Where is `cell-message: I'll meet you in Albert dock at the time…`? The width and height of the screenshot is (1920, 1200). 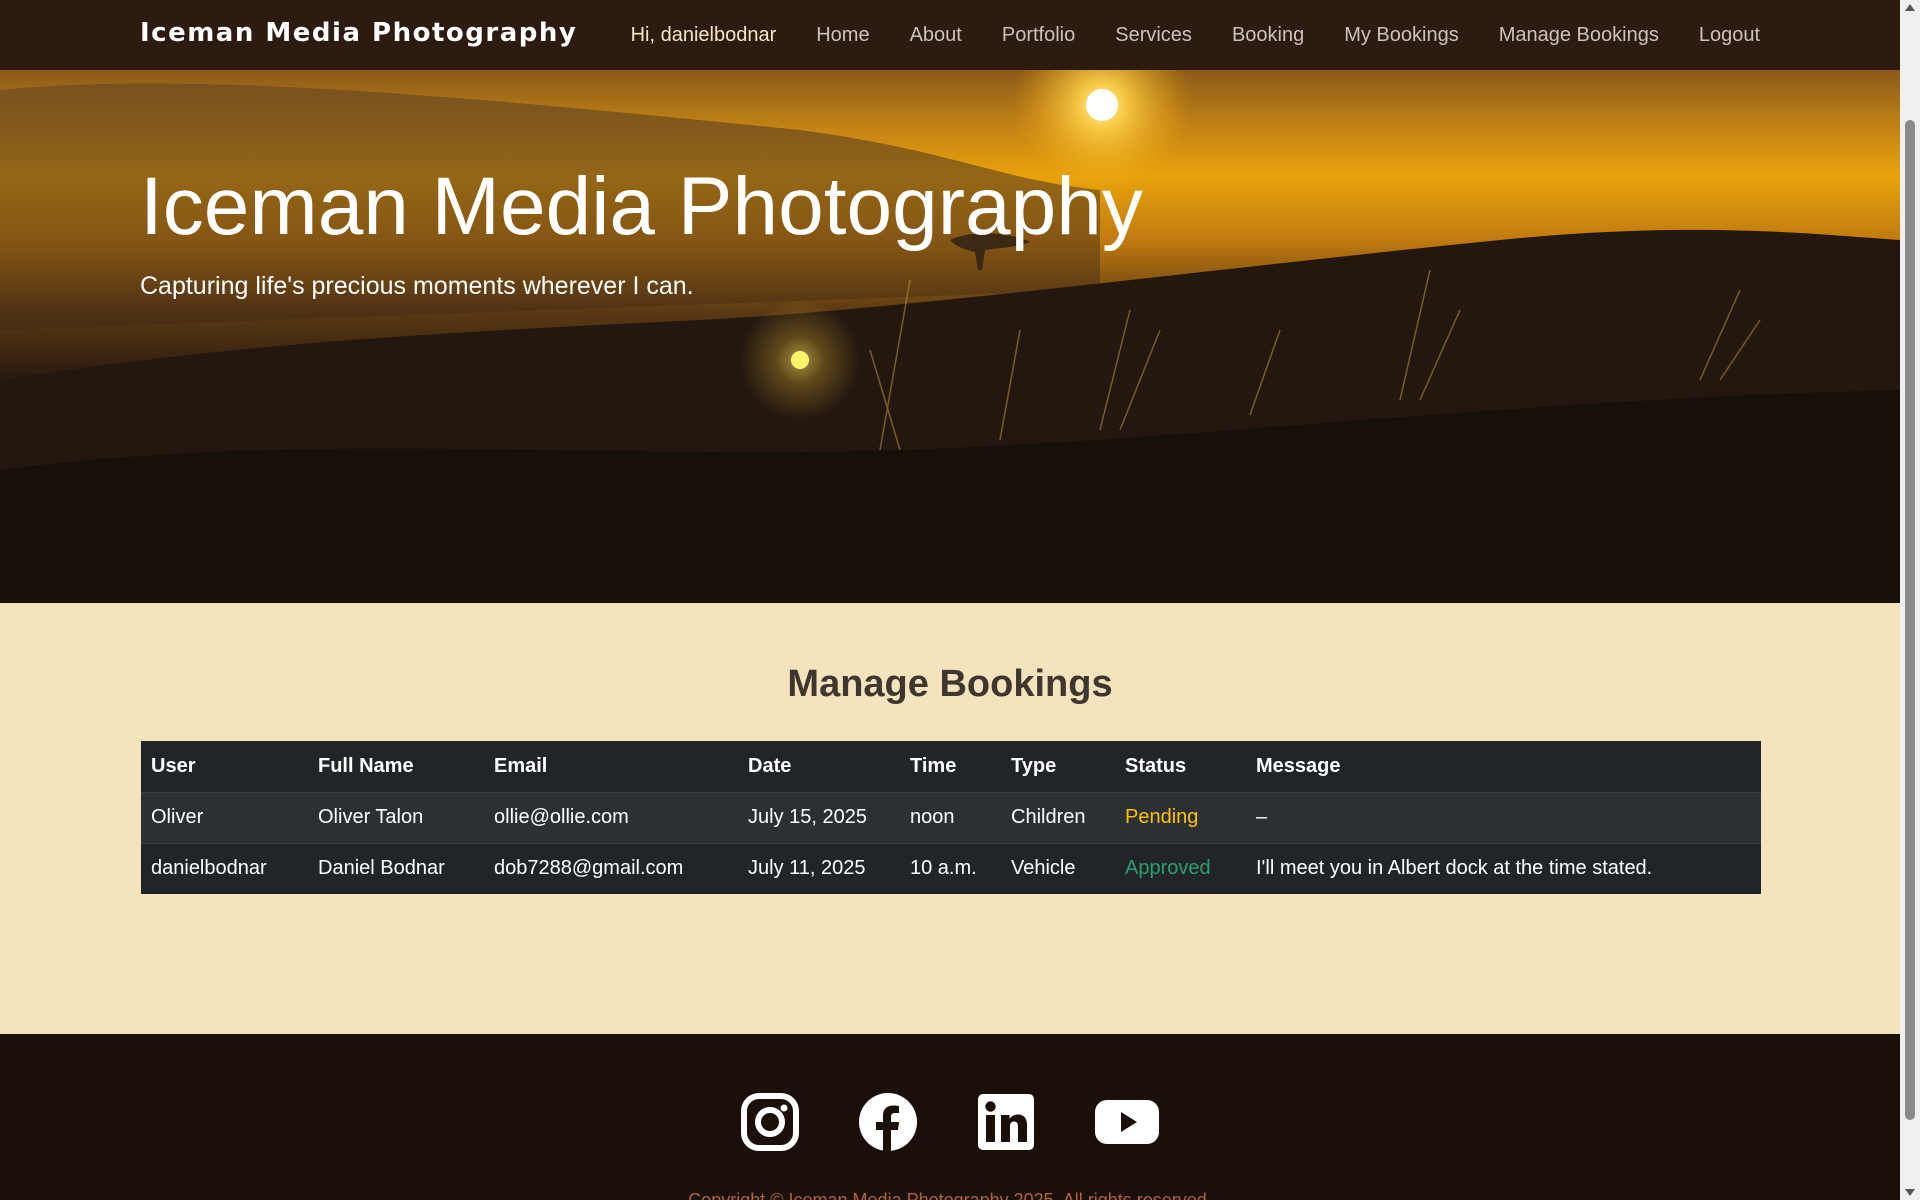
cell-message: I'll meet you in Albert dock at the time… is located at coordinates (1454, 868).